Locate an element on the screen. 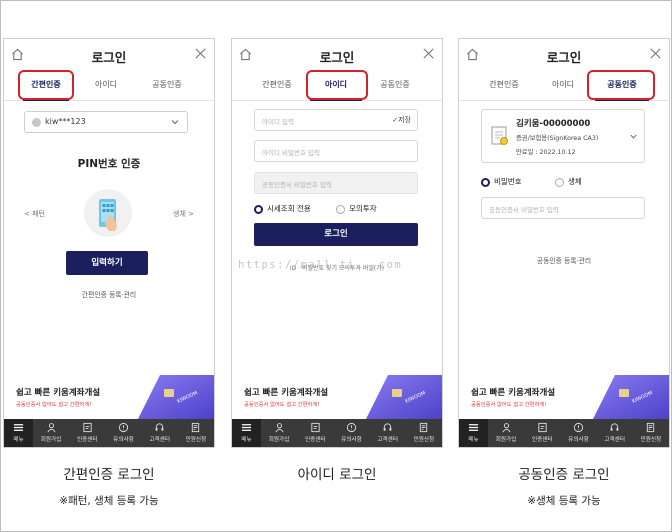  pin-illustration is located at coordinates (108, 213).